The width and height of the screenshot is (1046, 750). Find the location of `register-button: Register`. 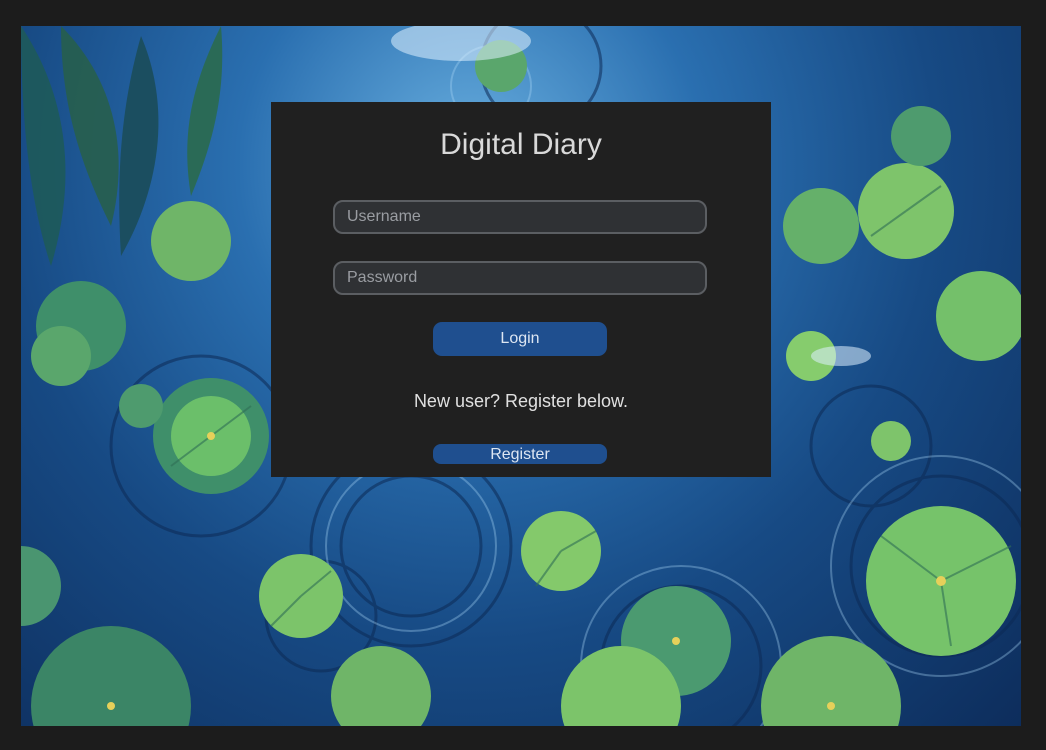

register-button: Register is located at coordinates (520, 454).